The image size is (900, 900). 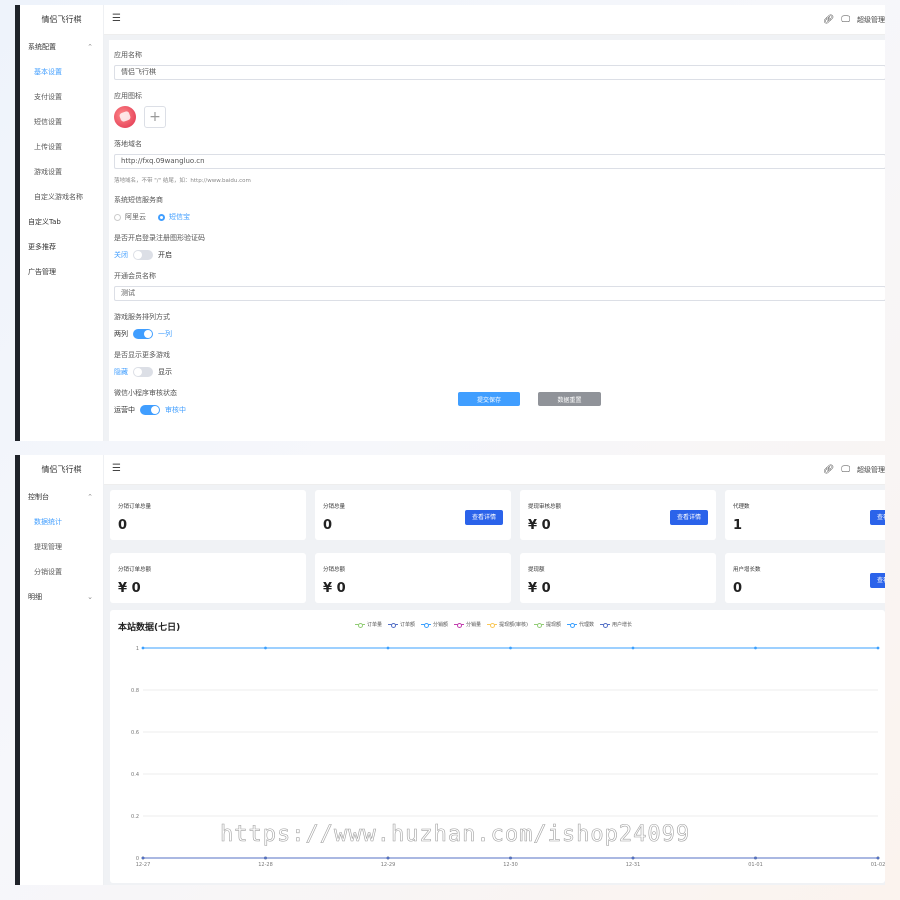 I want to click on reset-data-button: 数据重置, so click(x=569, y=399).